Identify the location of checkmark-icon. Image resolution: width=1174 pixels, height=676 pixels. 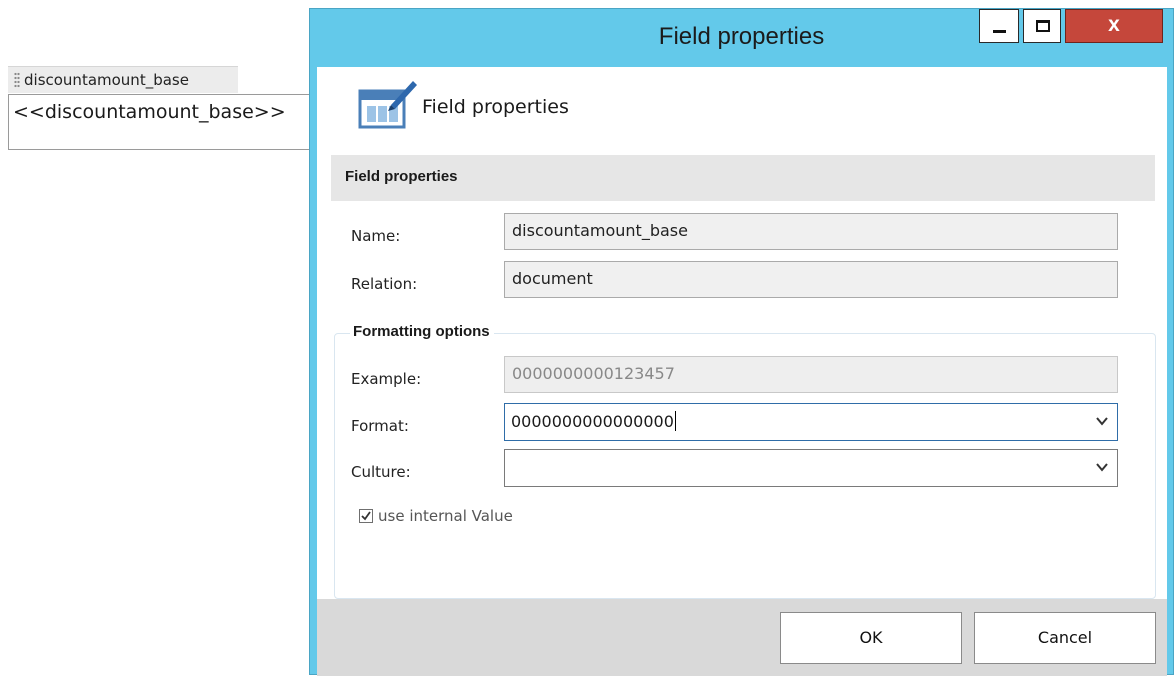
(366, 516).